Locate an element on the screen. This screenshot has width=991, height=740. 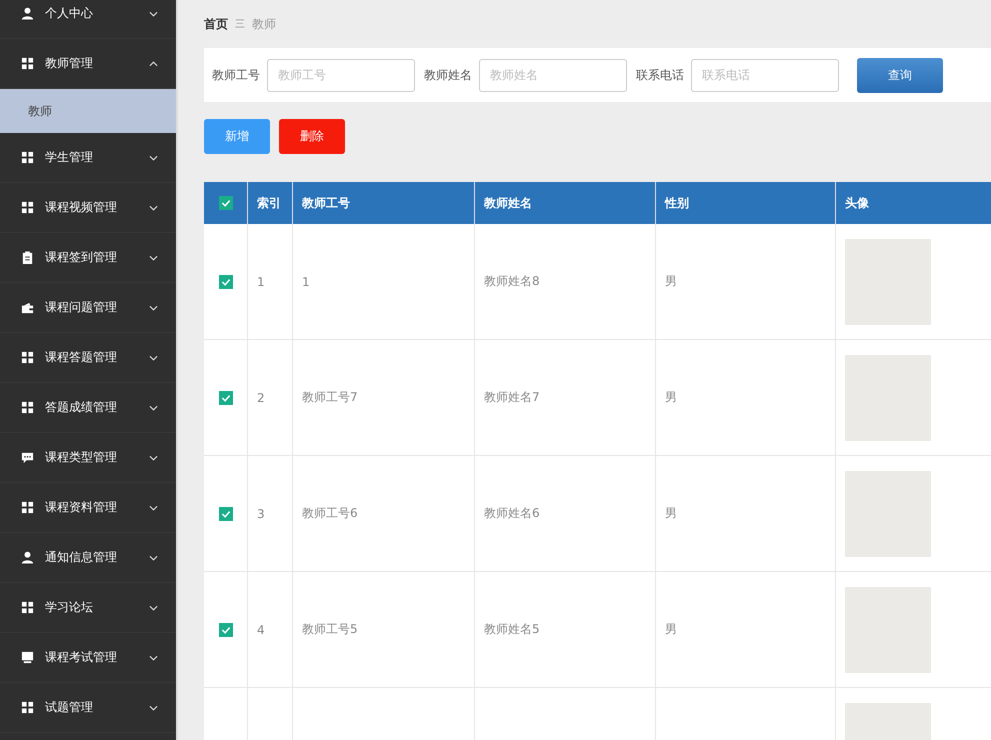
sidebar-item: 课程视频管理 is located at coordinates (88, 208).